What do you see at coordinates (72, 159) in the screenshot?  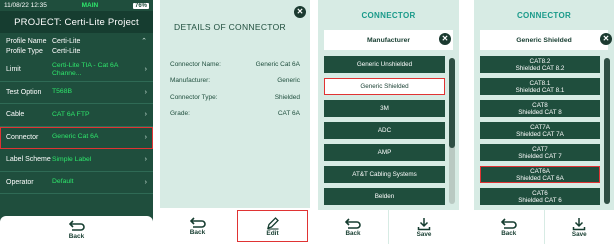 I see `setting-value: Simple Label` at bounding box center [72, 159].